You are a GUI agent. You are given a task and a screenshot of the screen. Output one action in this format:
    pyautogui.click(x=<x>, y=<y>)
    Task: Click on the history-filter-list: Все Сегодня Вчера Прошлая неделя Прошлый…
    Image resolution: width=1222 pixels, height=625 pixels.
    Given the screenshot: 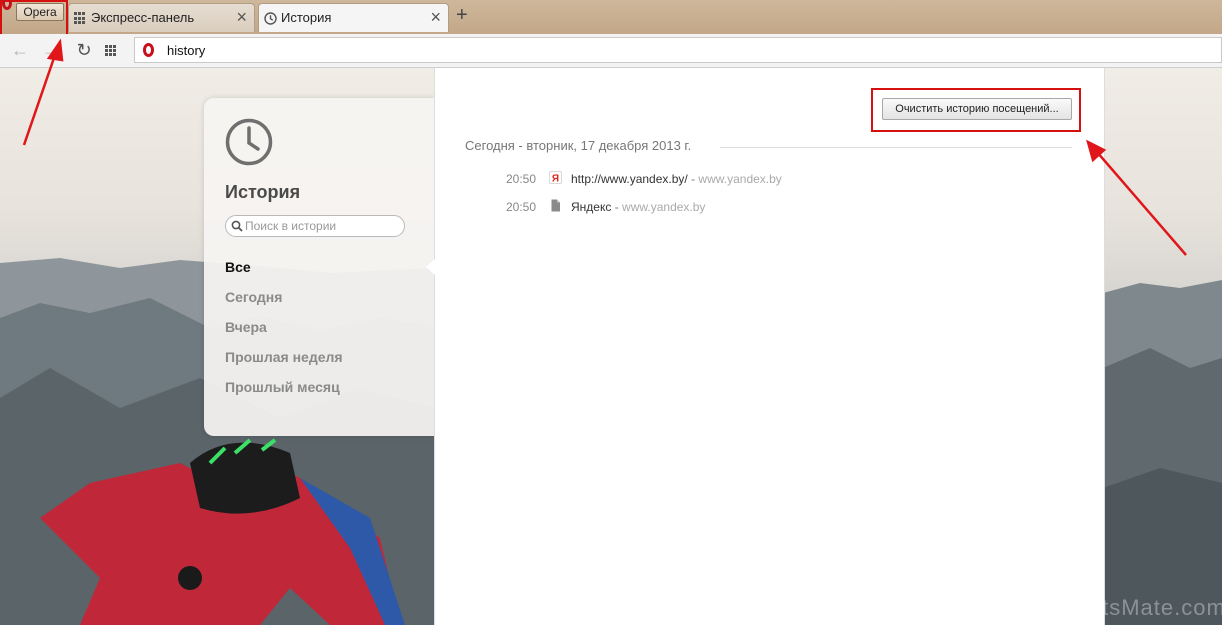 What is the action you would take?
    pyautogui.click(x=284, y=332)
    